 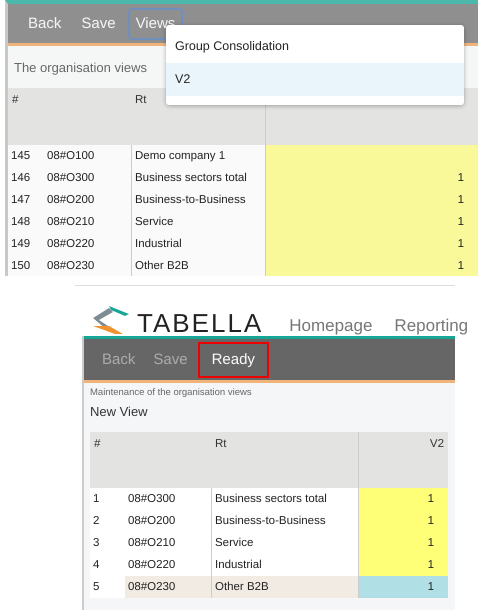 What do you see at coordinates (200, 323) in the screenshot?
I see `logo-text: TABELLA` at bounding box center [200, 323].